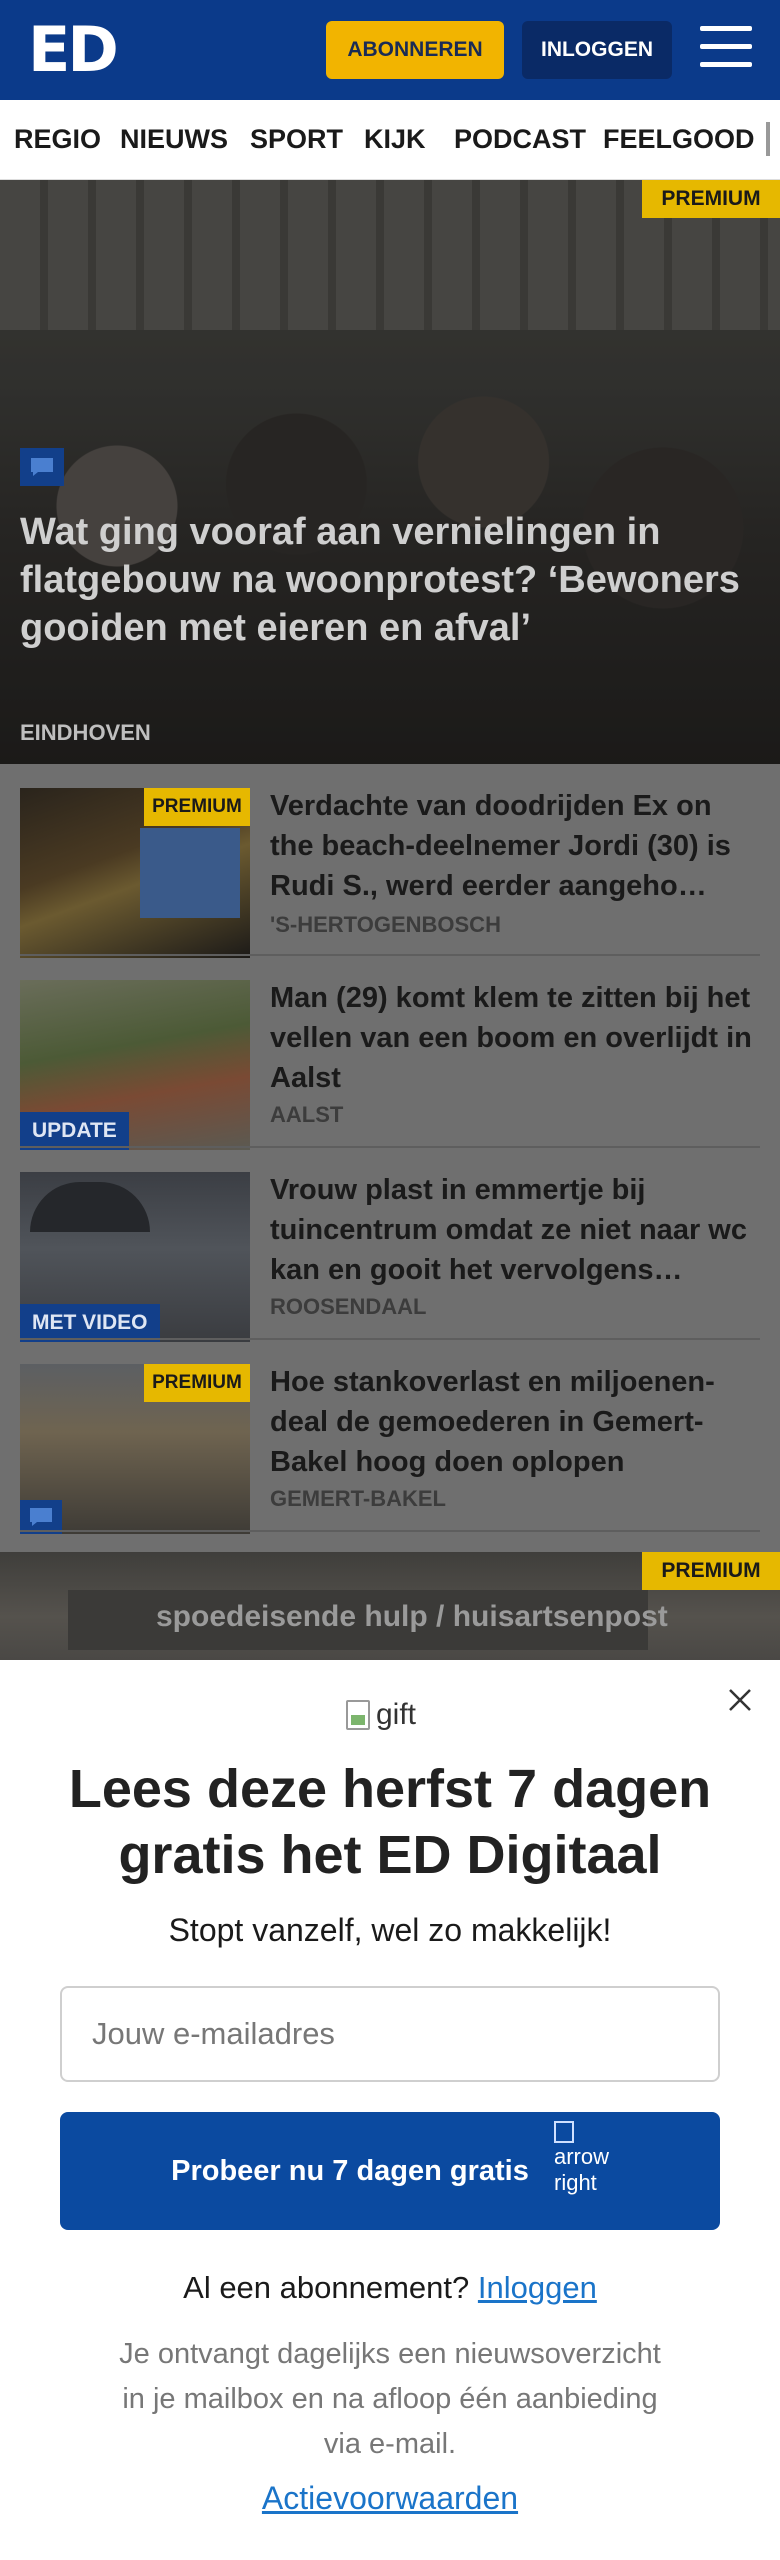 This screenshot has height=2560, width=780. Describe the element at coordinates (597, 50) in the screenshot. I see `login-button: INLOGGEN` at that location.